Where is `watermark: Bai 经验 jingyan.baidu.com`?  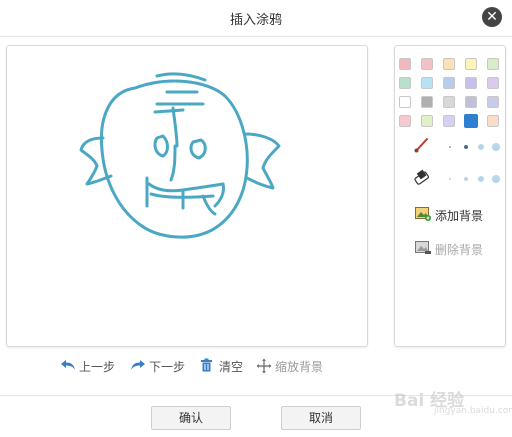
watermark: Bai 经验 jingyan.baidu.com is located at coordinates (453, 401).